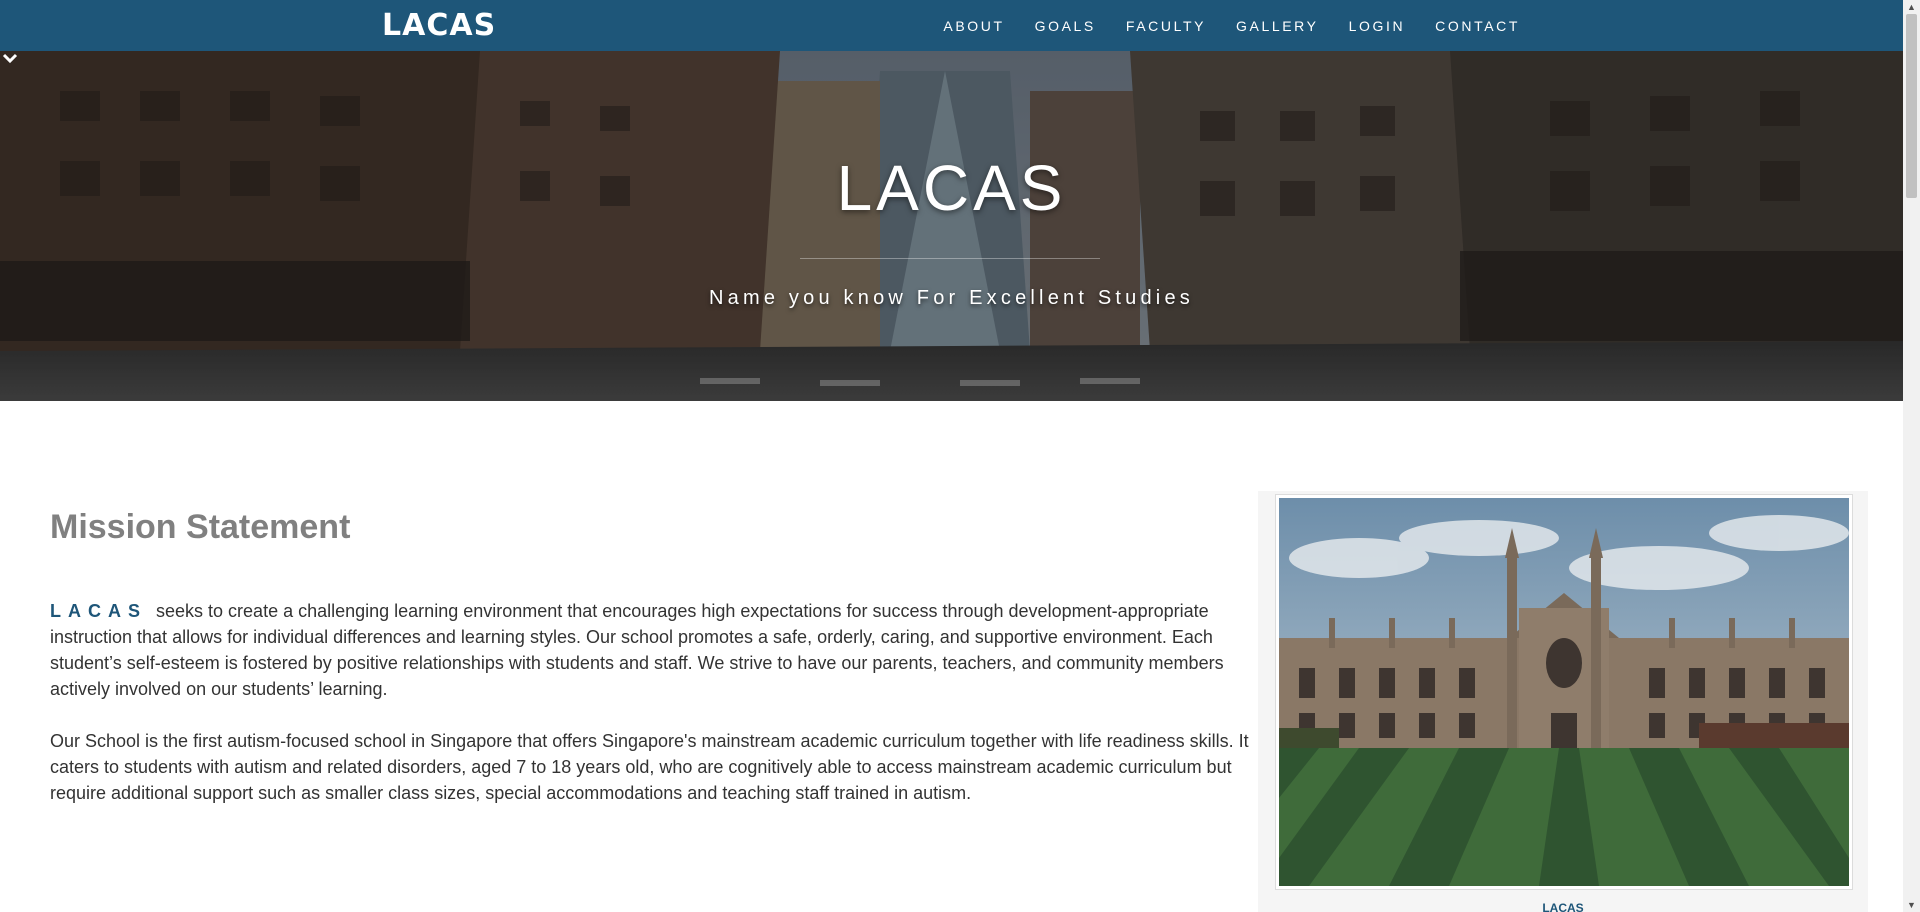  What do you see at coordinates (1277, 26) in the screenshot?
I see `nav-link-gallery: GALLERY` at bounding box center [1277, 26].